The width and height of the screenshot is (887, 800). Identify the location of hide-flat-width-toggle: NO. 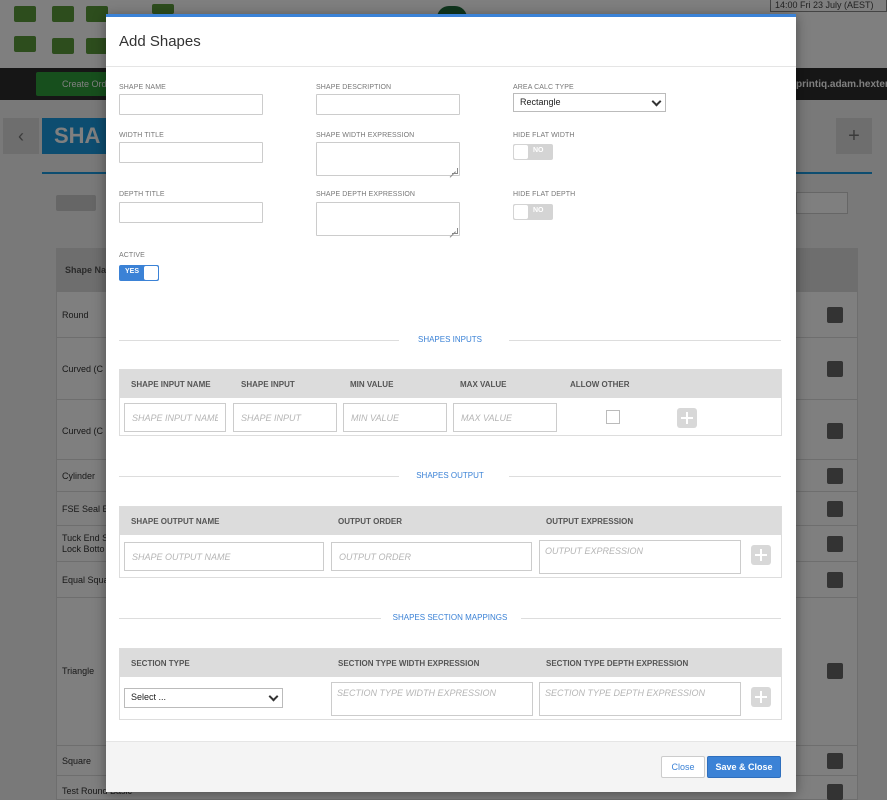
(533, 152).